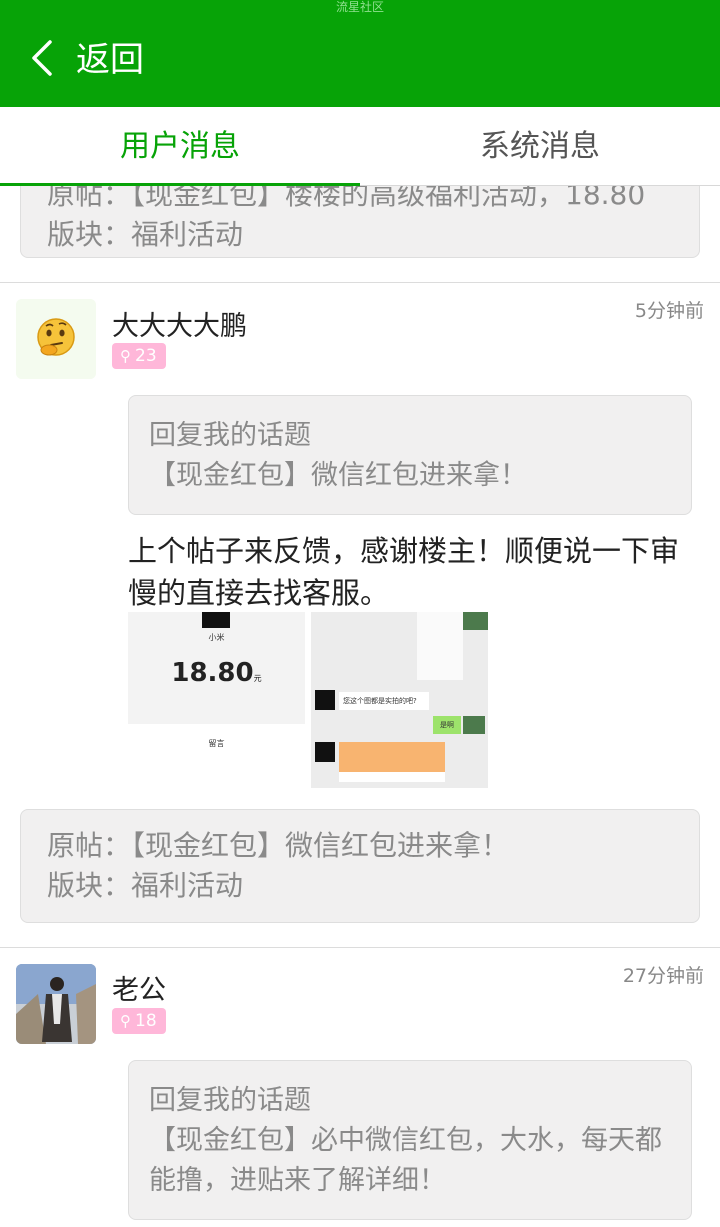 This screenshot has height=1227, width=720. Describe the element at coordinates (392, 777) in the screenshot. I see `red-packet-footer` at that location.